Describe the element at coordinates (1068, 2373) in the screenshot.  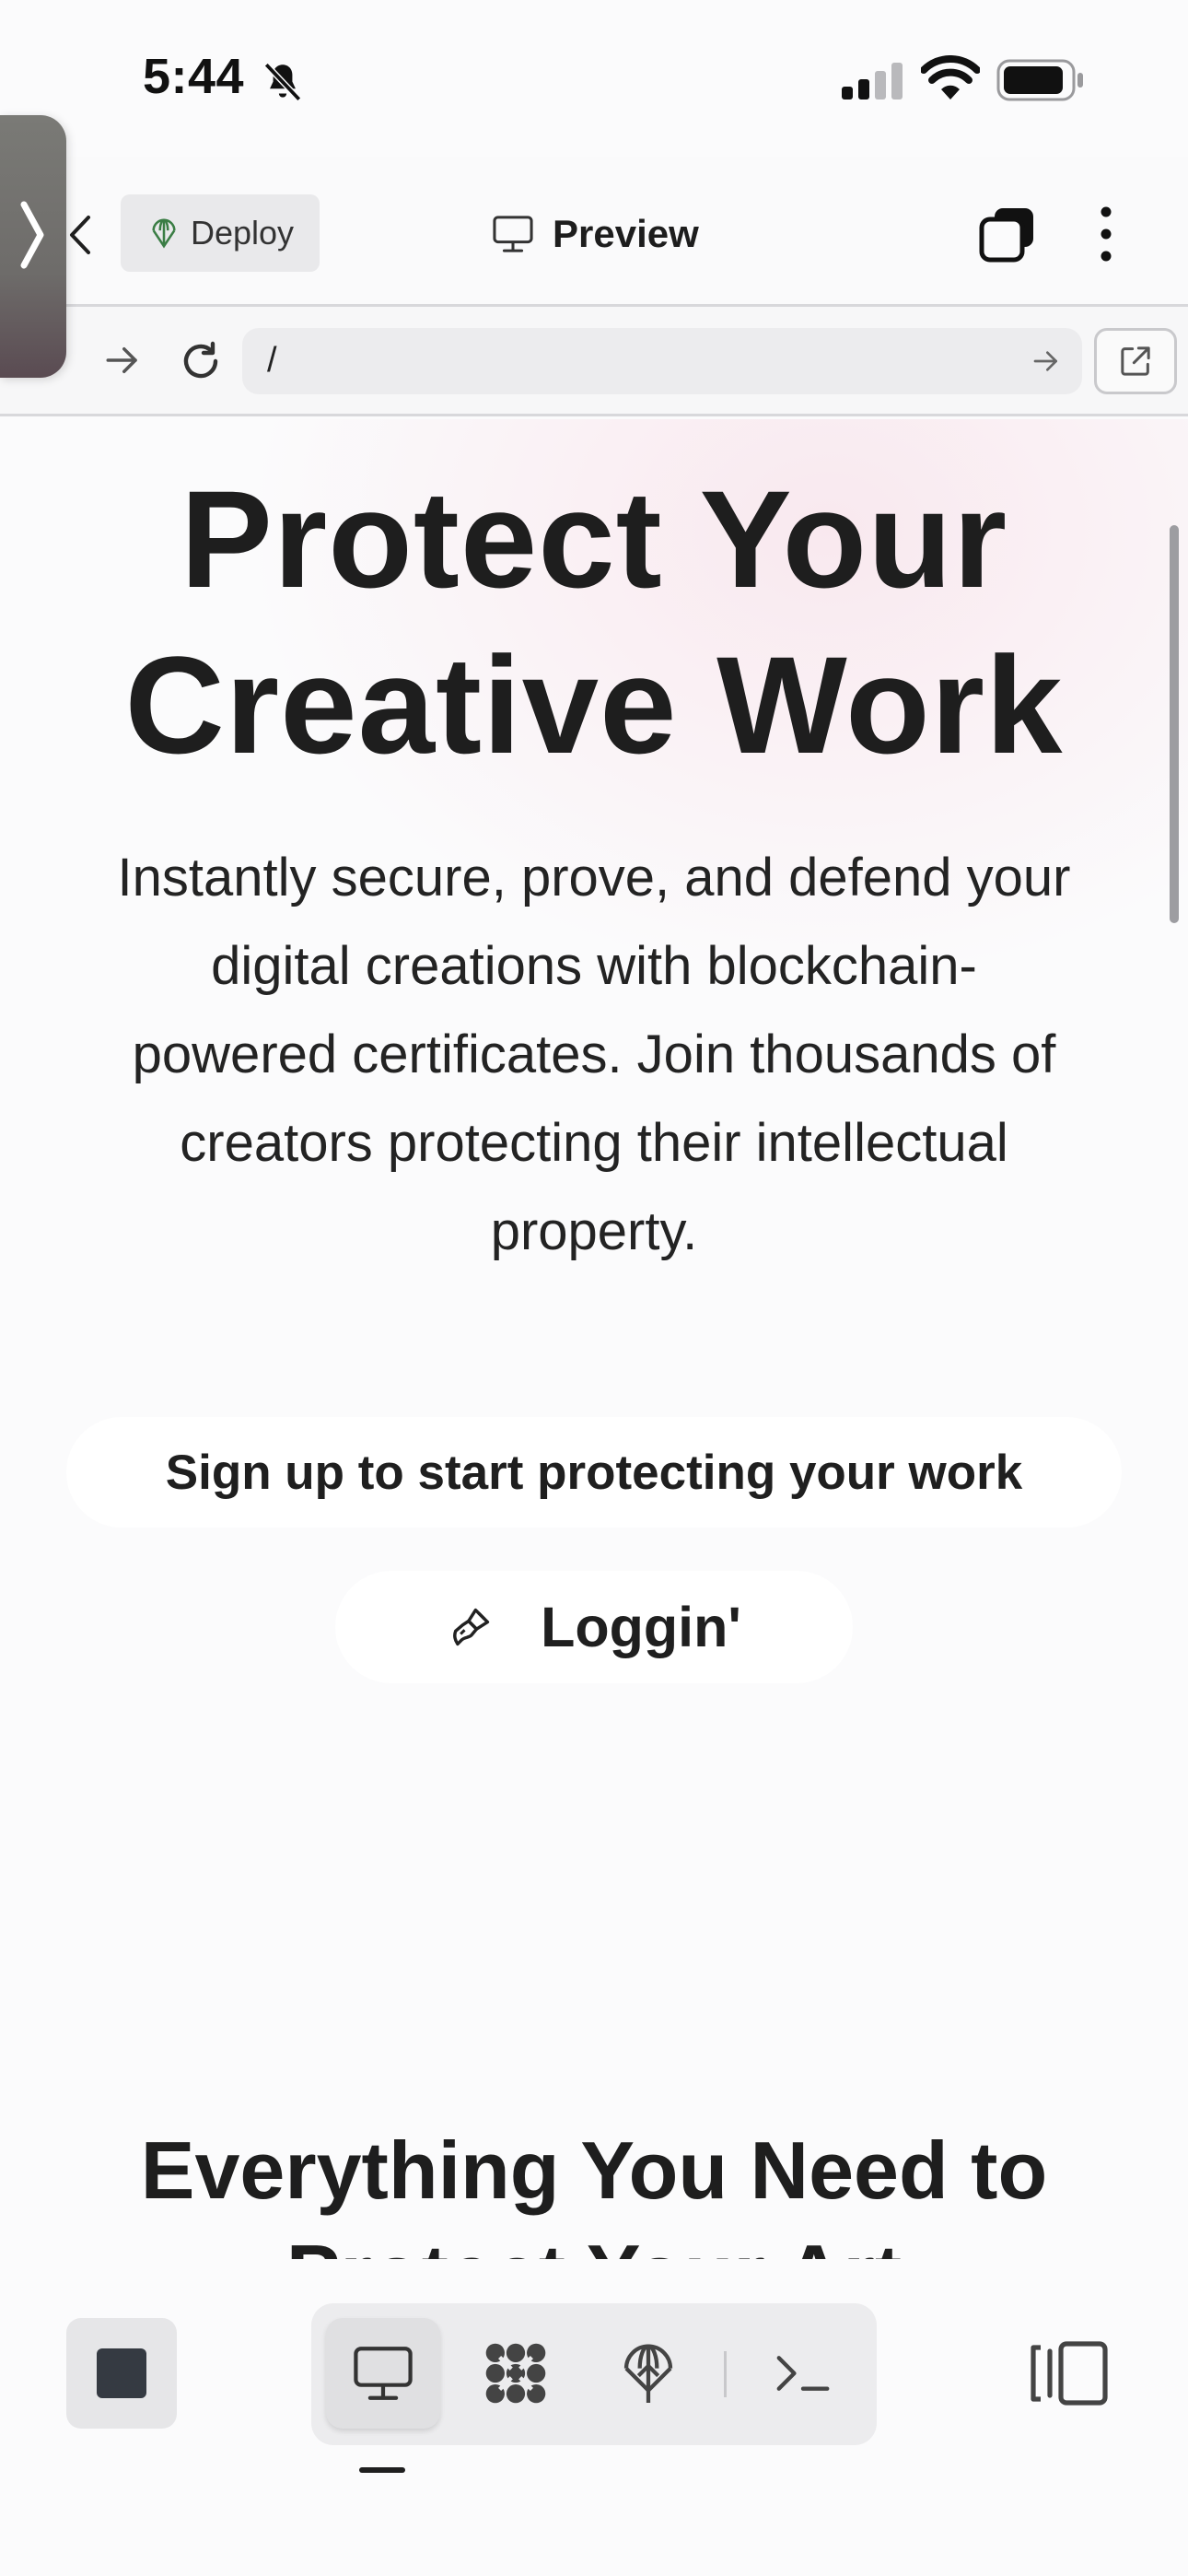
I see `split-panel-icon` at that location.